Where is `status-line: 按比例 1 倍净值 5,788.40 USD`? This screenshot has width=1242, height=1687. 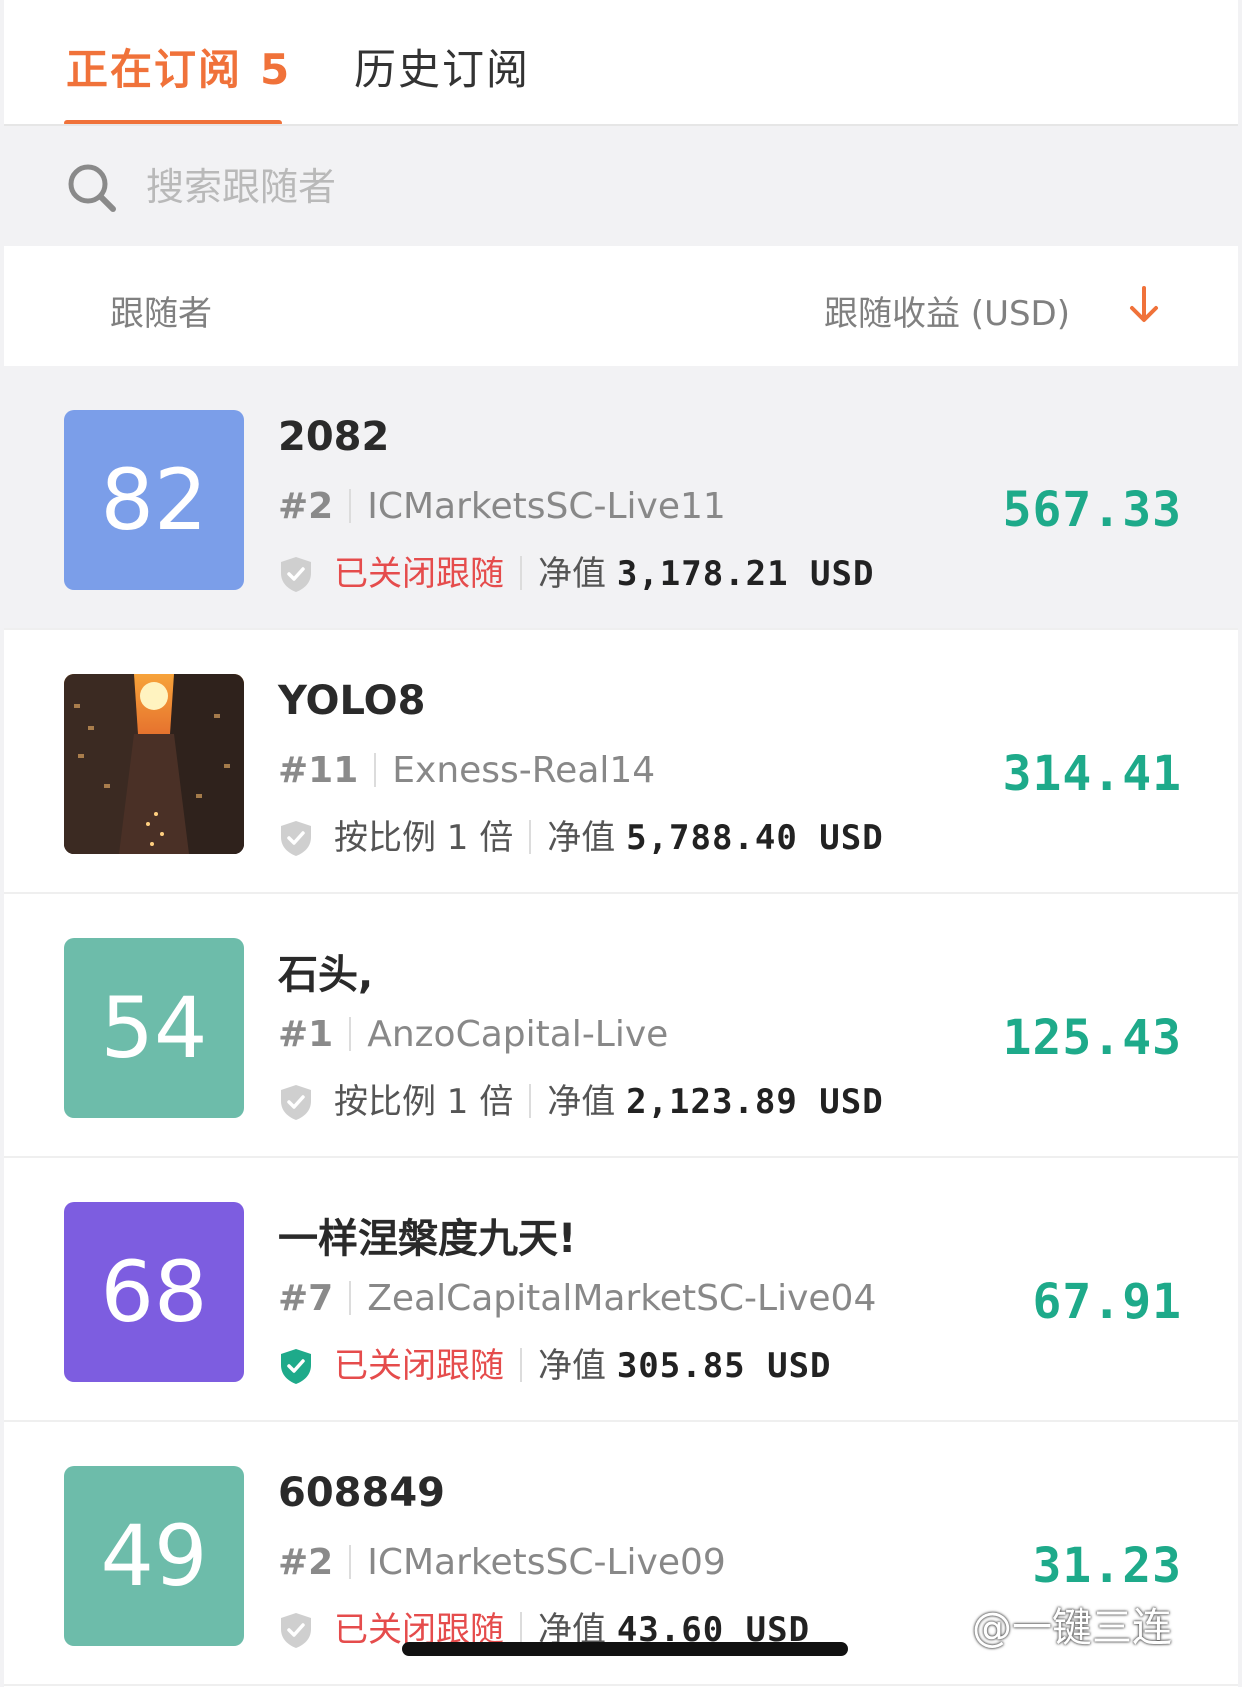
status-line: 按比例 1 倍净值 5,788.40 USD is located at coordinates (581, 834).